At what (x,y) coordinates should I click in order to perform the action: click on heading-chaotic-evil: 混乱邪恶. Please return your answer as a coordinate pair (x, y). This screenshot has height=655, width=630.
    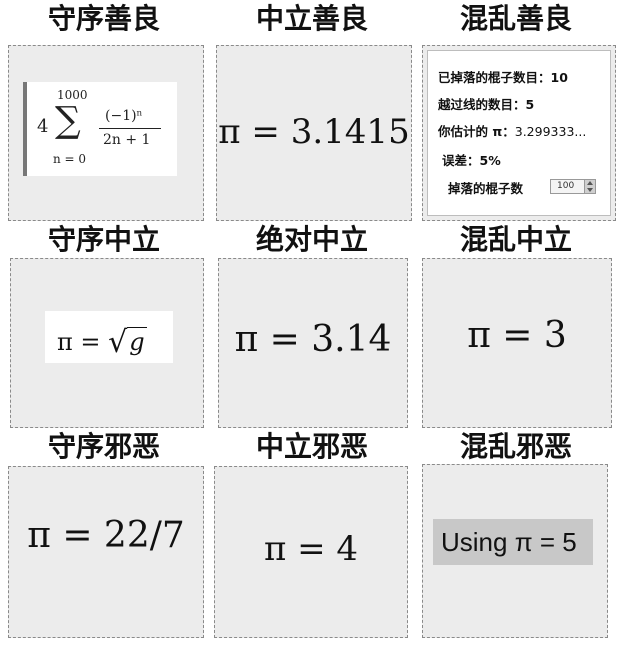
    Looking at the image, I should click on (515, 446).